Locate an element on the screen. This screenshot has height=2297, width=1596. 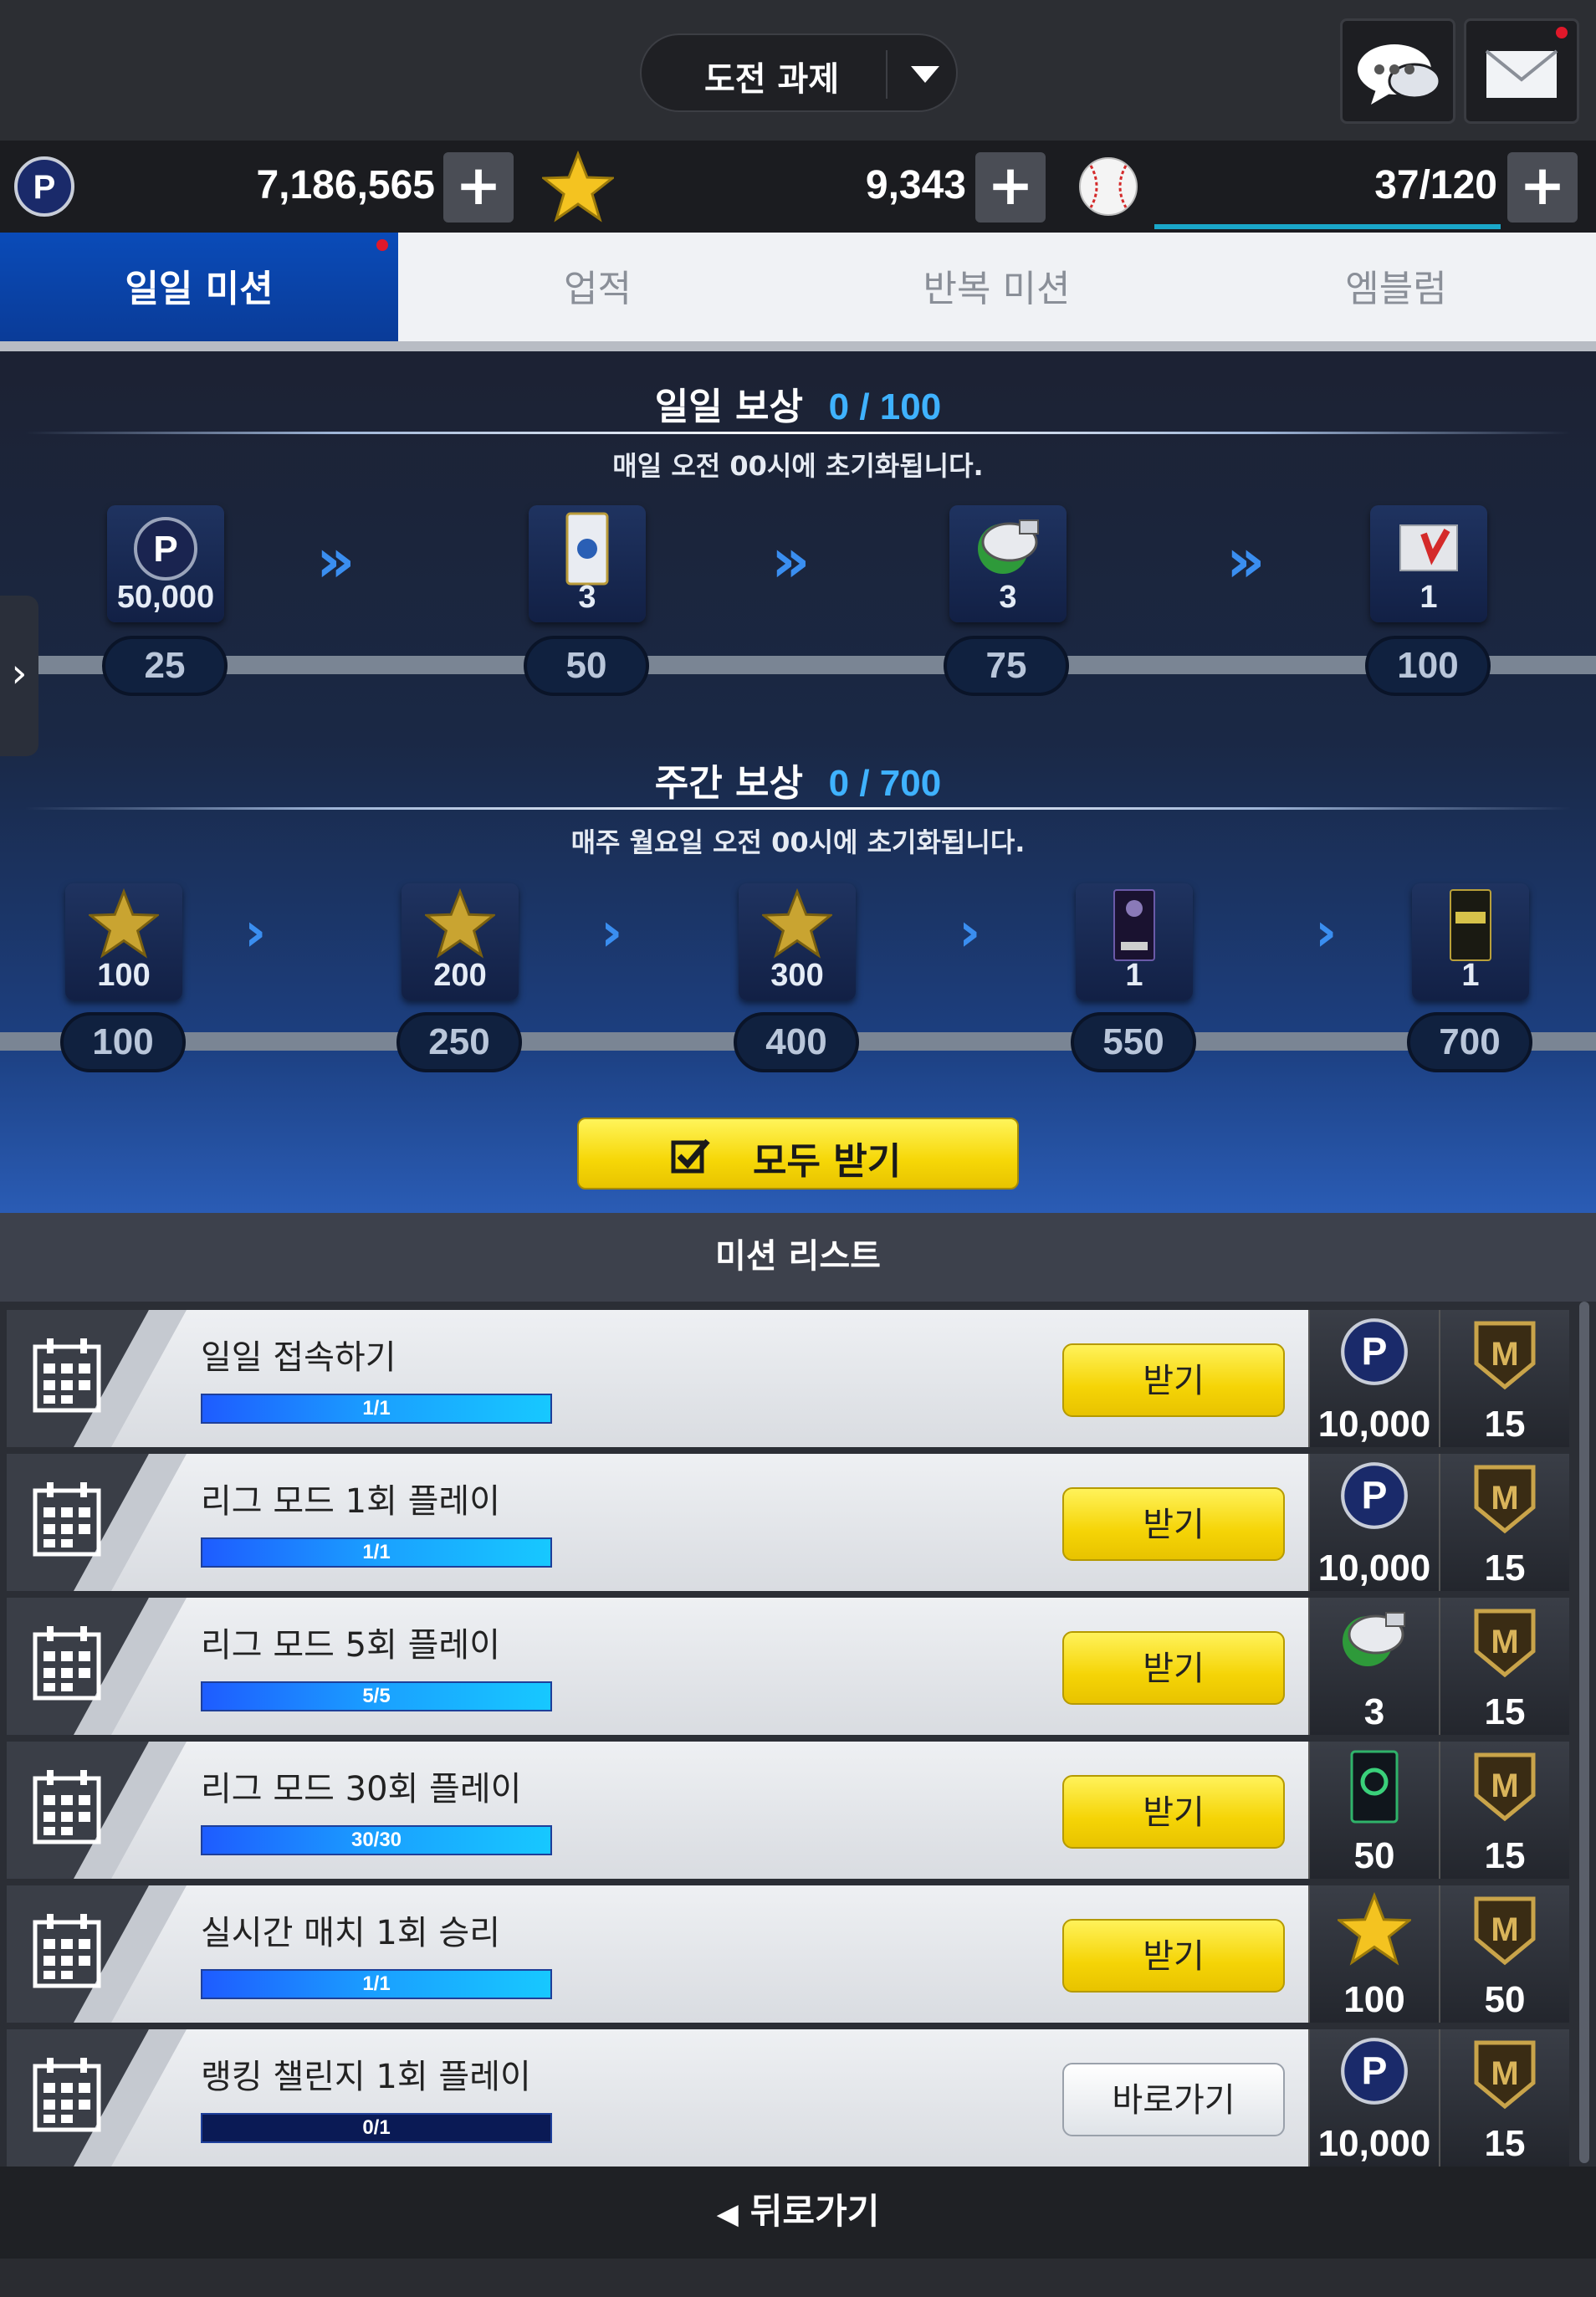
reward-amount: 100 is located at coordinates (1374, 1999).